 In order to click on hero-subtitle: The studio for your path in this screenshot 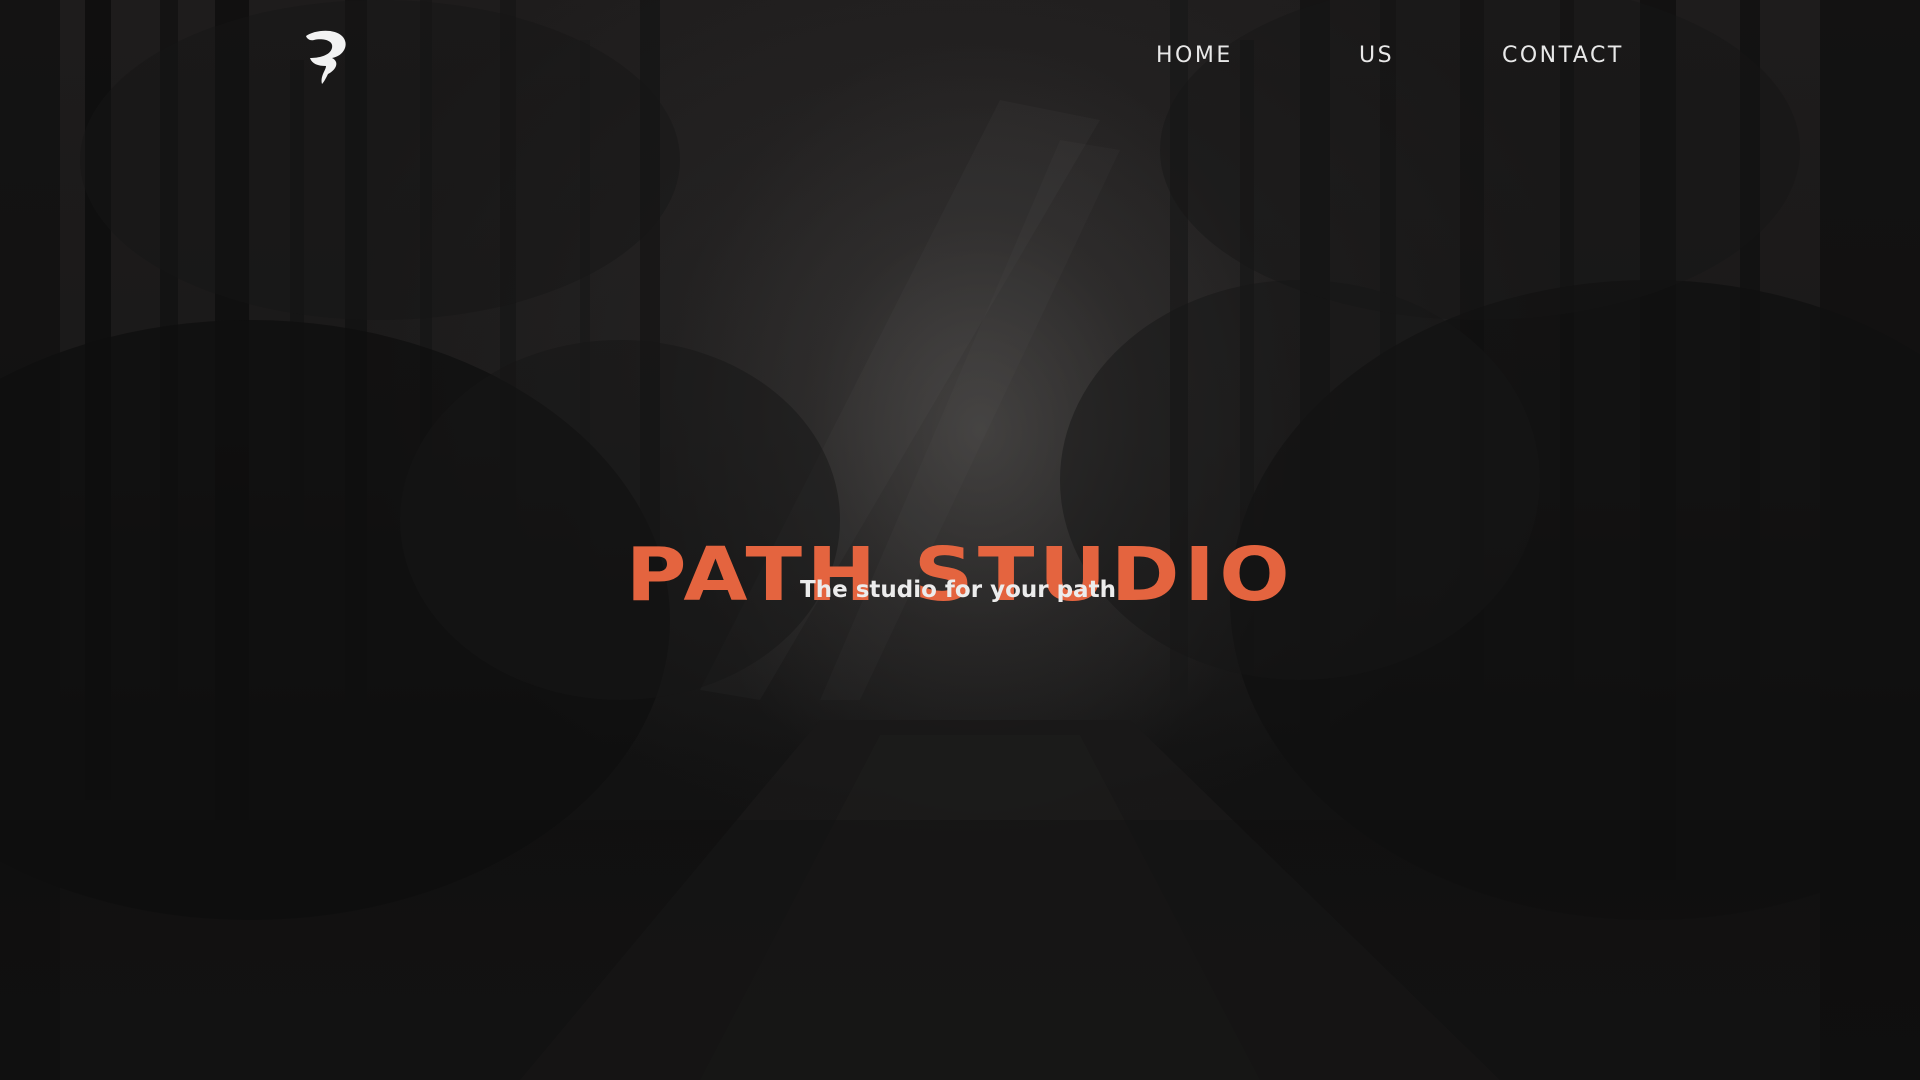, I will do `click(958, 590)`.